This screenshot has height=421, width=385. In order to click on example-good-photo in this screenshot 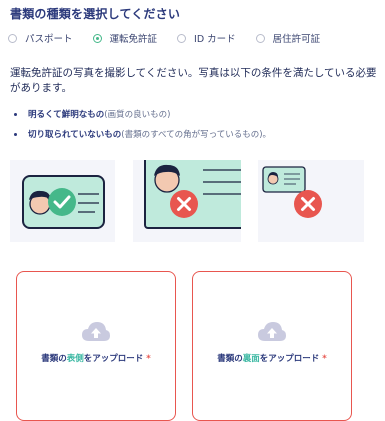, I will do `click(62, 201)`.